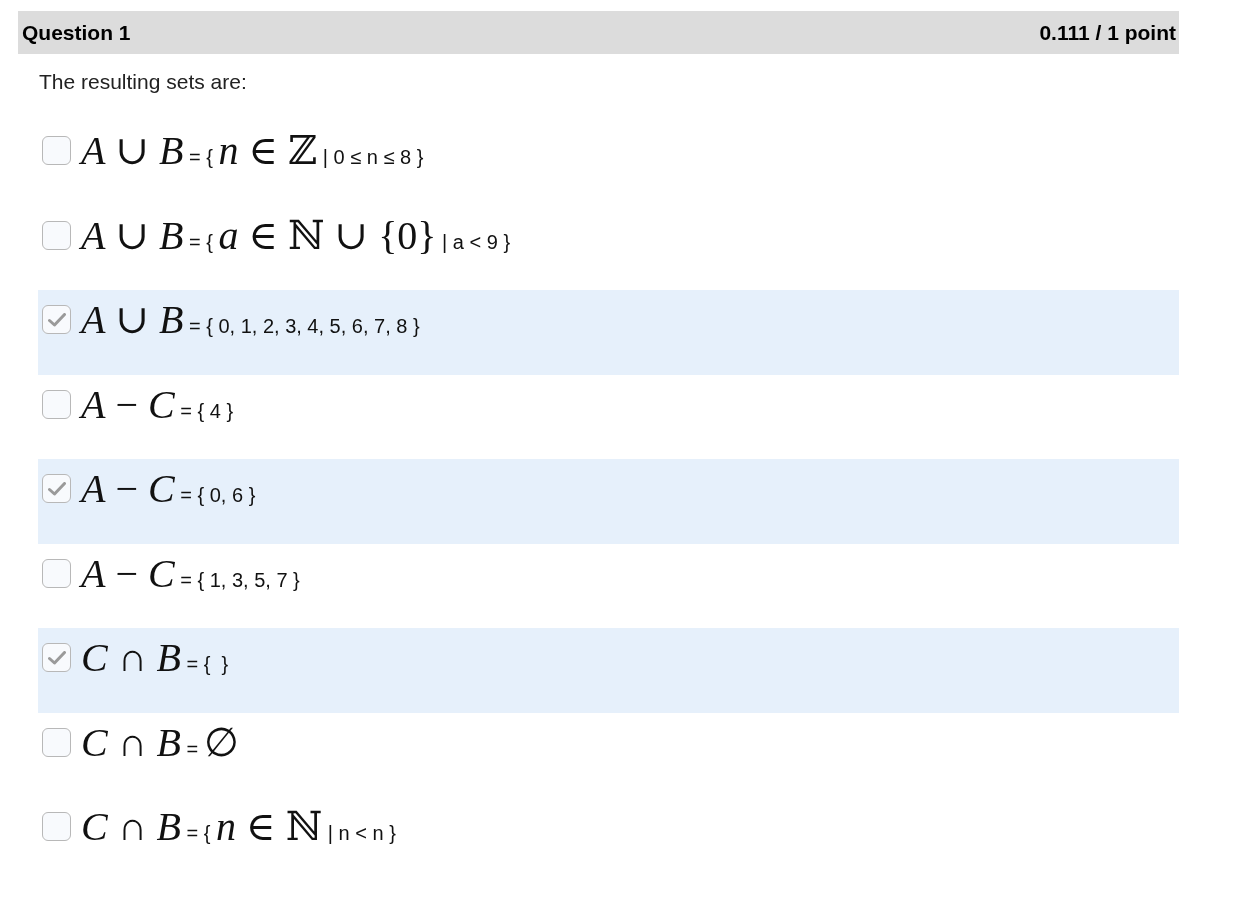  I want to click on question-score: 0.111 / 1 point, so click(1107, 32).